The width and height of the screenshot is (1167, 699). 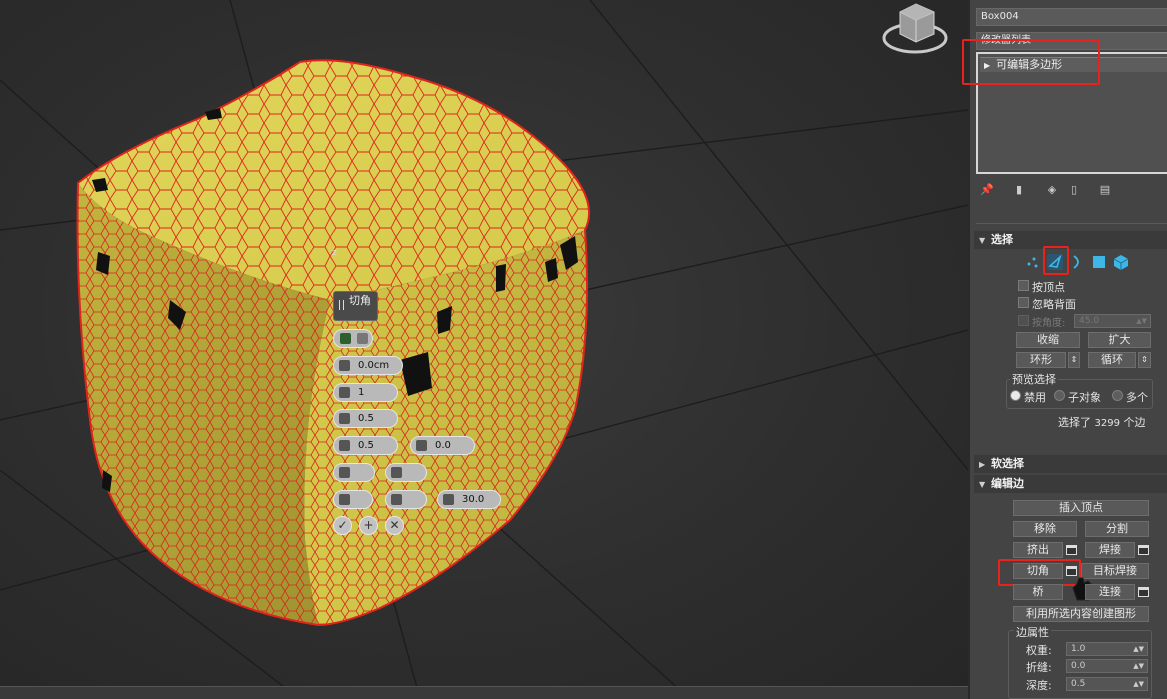 What do you see at coordinates (353, 499) in the screenshot?
I see `smooth-toggle` at bounding box center [353, 499].